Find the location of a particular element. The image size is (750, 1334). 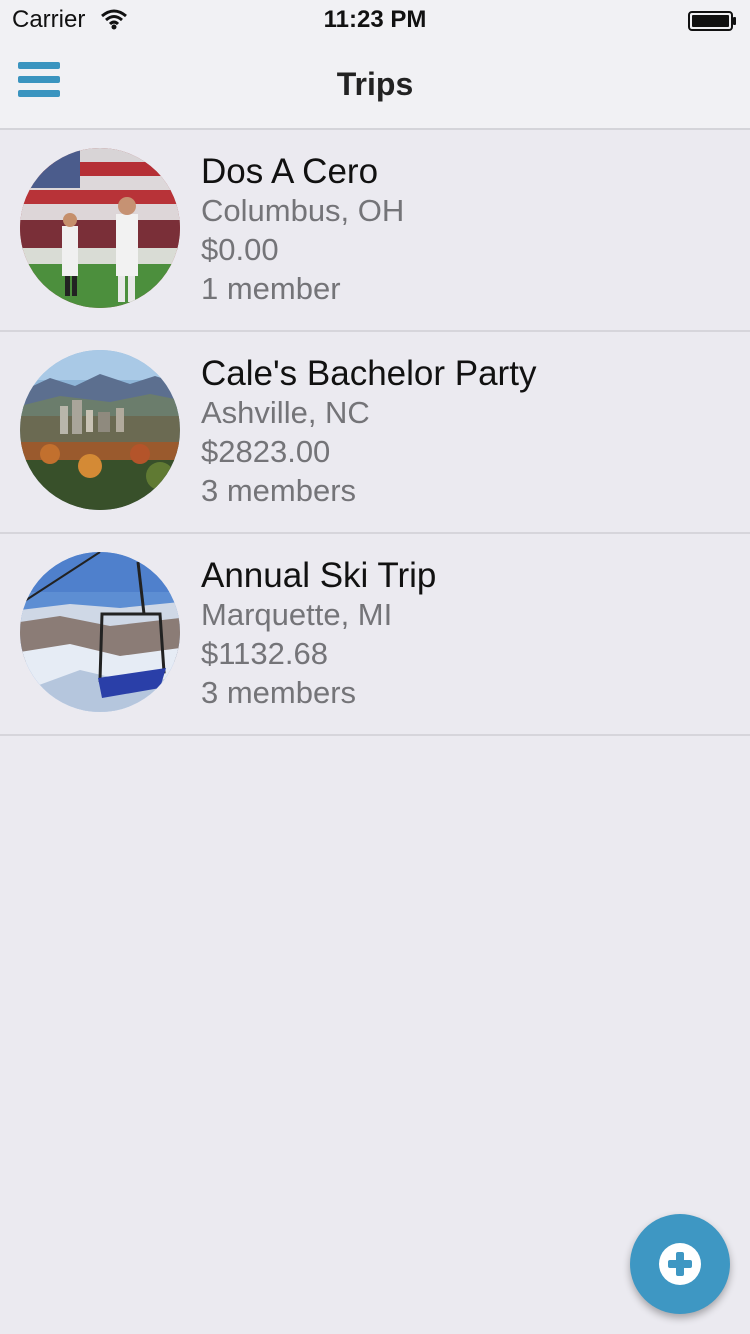

trip-amount: $2823.00 is located at coordinates (266, 451).